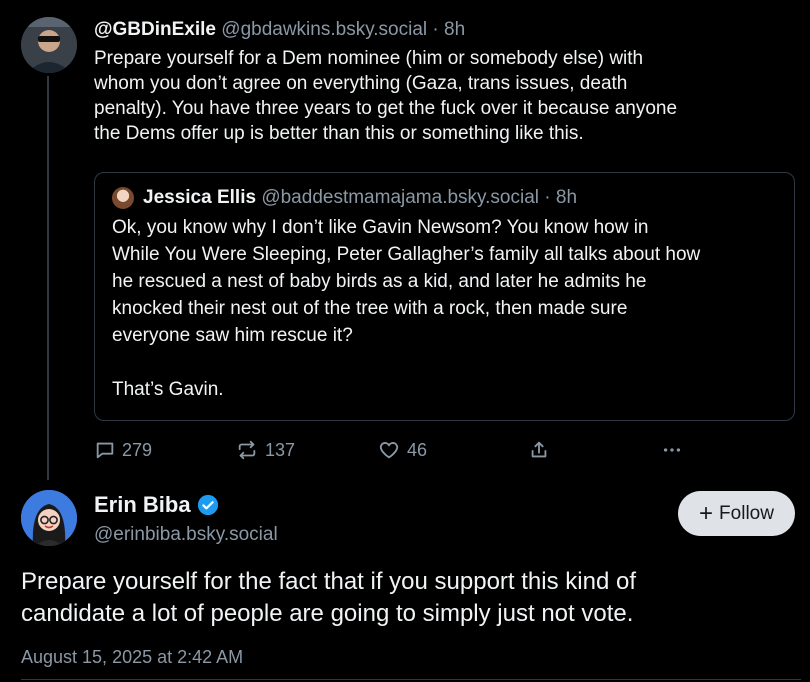 The height and width of the screenshot is (682, 810). Describe the element at coordinates (706, 513) in the screenshot. I see `plus-icon: +` at that location.